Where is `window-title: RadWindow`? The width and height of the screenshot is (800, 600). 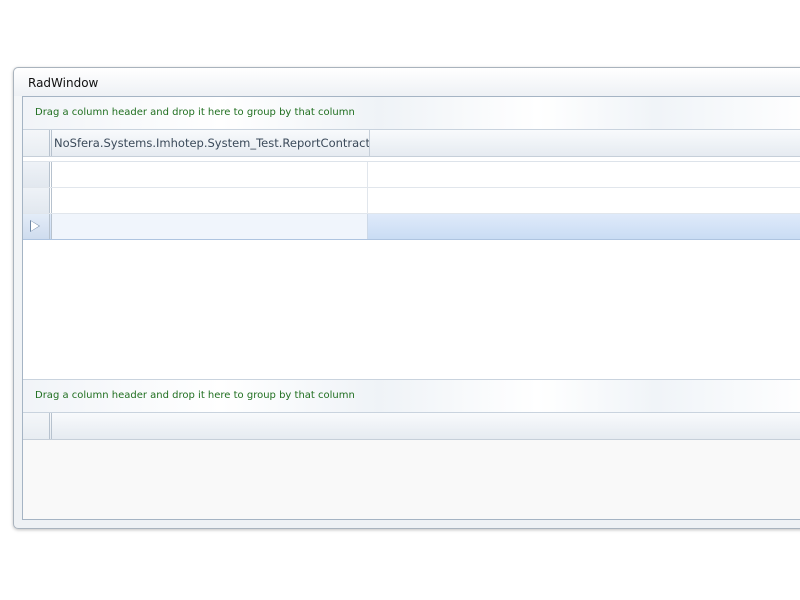 window-title: RadWindow is located at coordinates (63, 83).